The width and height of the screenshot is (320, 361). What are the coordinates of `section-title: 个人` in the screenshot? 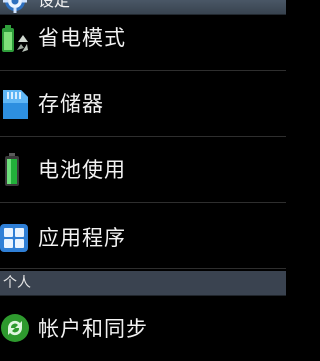 It's located at (17, 283).